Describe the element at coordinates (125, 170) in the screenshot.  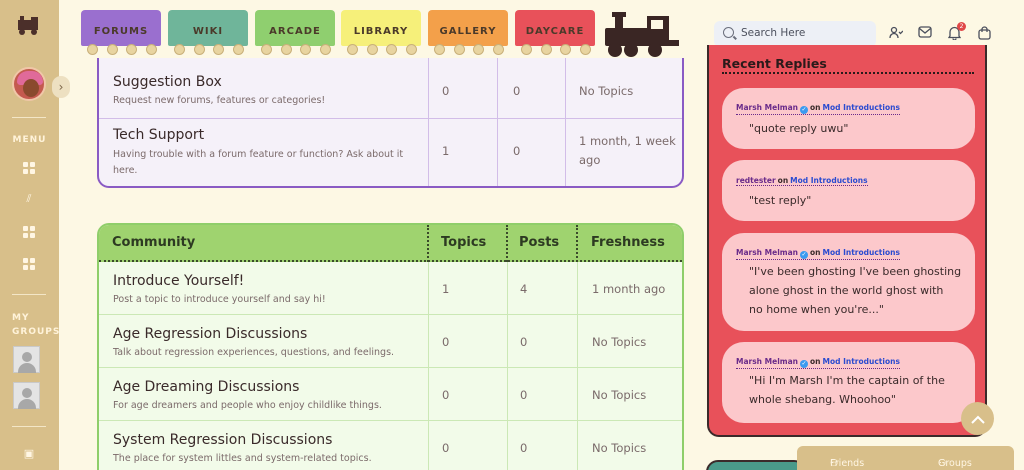
I see `forum-description-line2: here.` at that location.